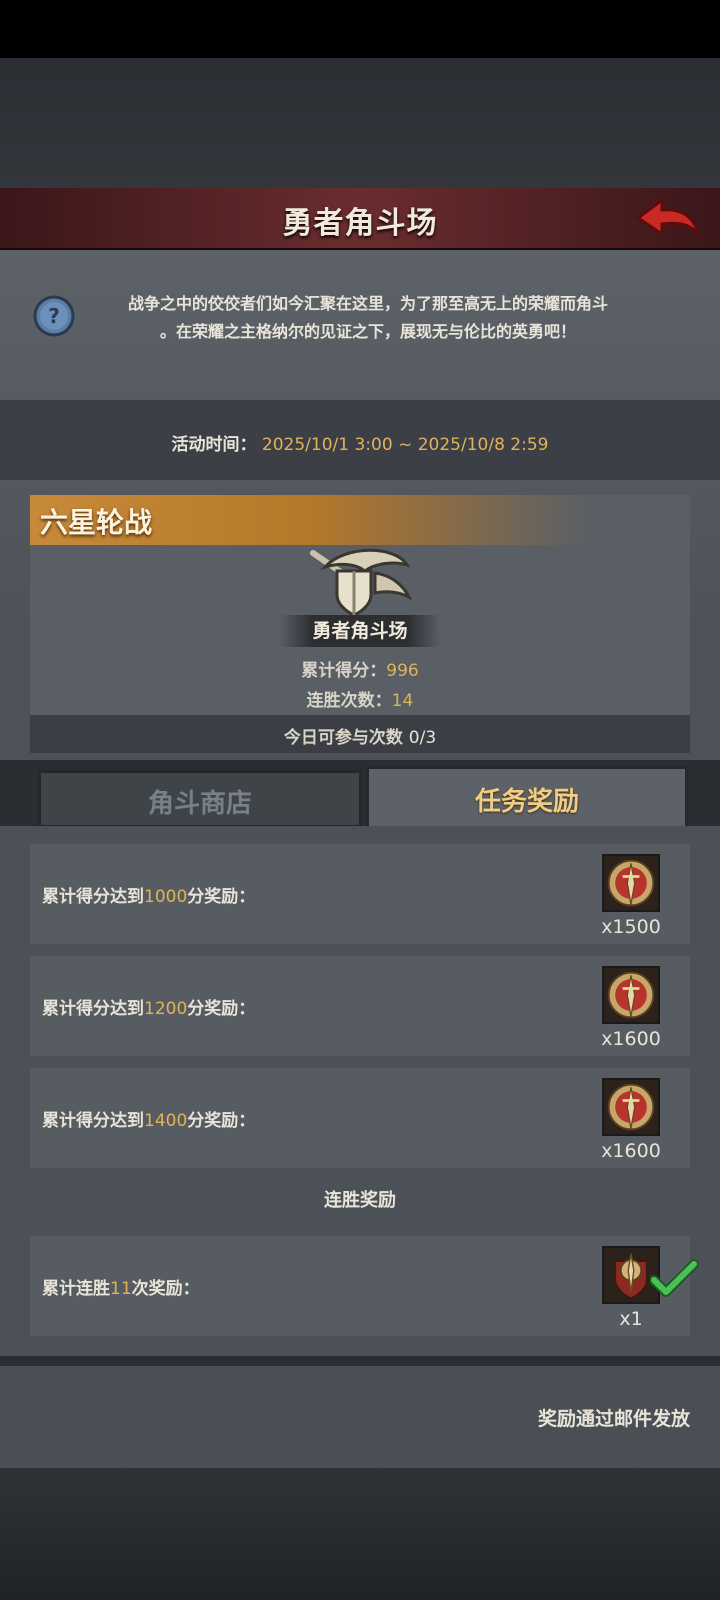 The width and height of the screenshot is (720, 1600). What do you see at coordinates (422, 738) in the screenshot?
I see `today-attempts-value: 0/3` at bounding box center [422, 738].